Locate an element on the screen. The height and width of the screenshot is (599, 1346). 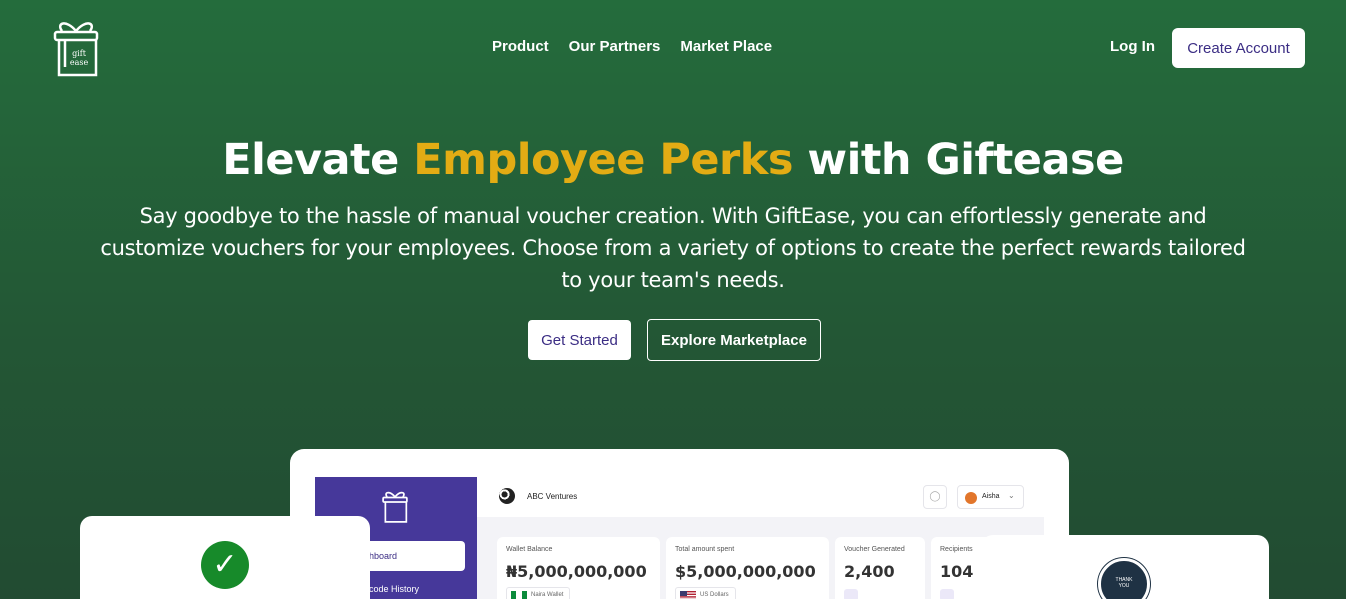
card-value: $5,000,000,000 is located at coordinates (745, 571).